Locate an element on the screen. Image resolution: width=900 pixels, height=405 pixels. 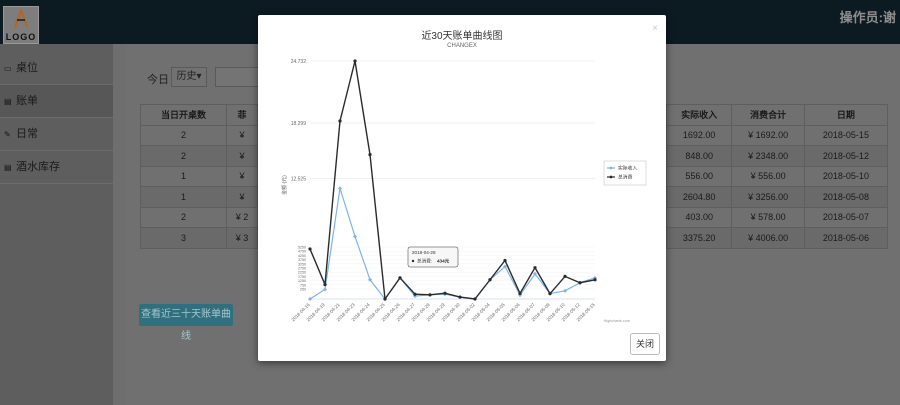
table-row: 403.00 ¥ 578.00 2018-05-07 is located at coordinates (777, 217).